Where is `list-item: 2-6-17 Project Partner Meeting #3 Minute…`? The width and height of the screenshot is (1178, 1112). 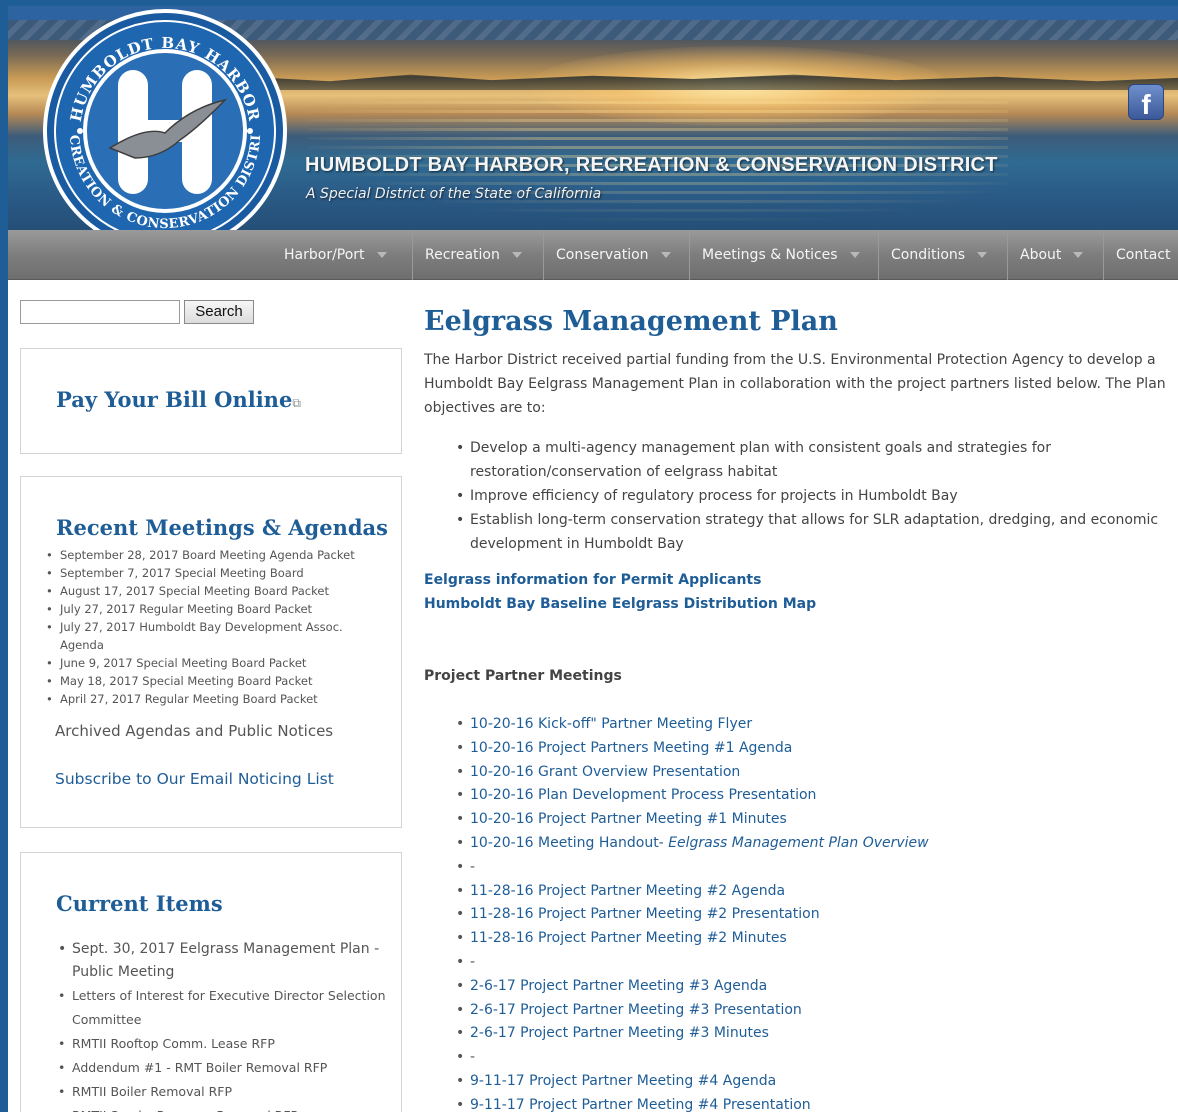
list-item: 2-6-17 Project Partner Meeting #3 Minute… is located at coordinates (806, 1034).